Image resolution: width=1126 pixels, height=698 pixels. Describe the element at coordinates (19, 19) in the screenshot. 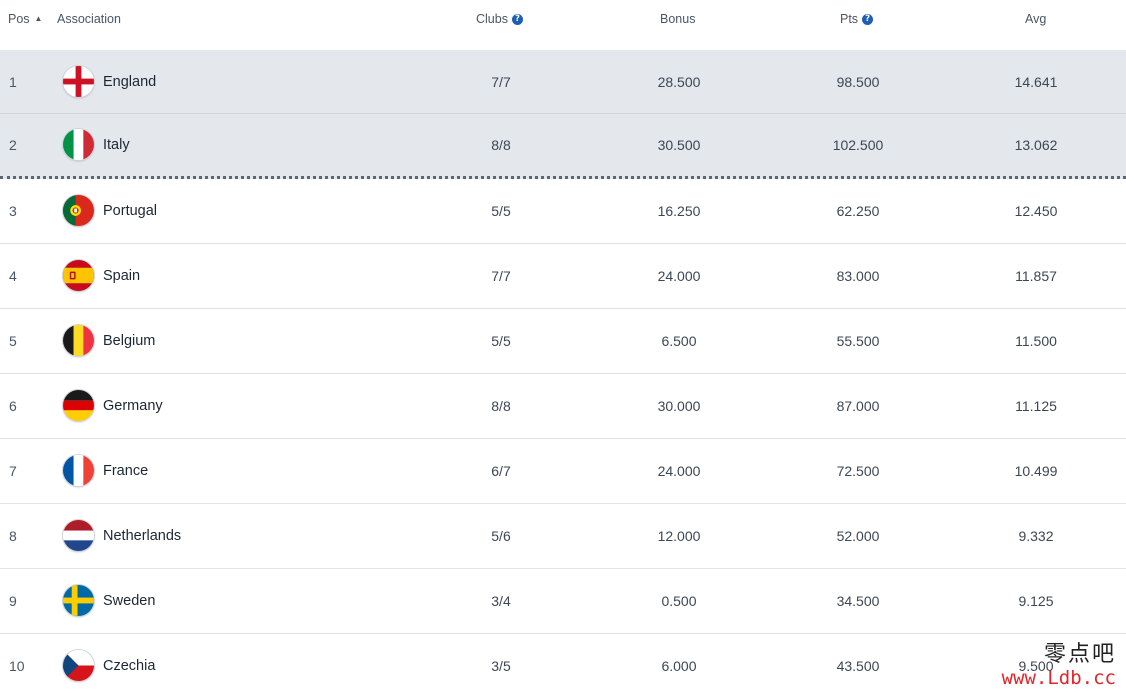

I see `pos-header-label: Pos` at that location.